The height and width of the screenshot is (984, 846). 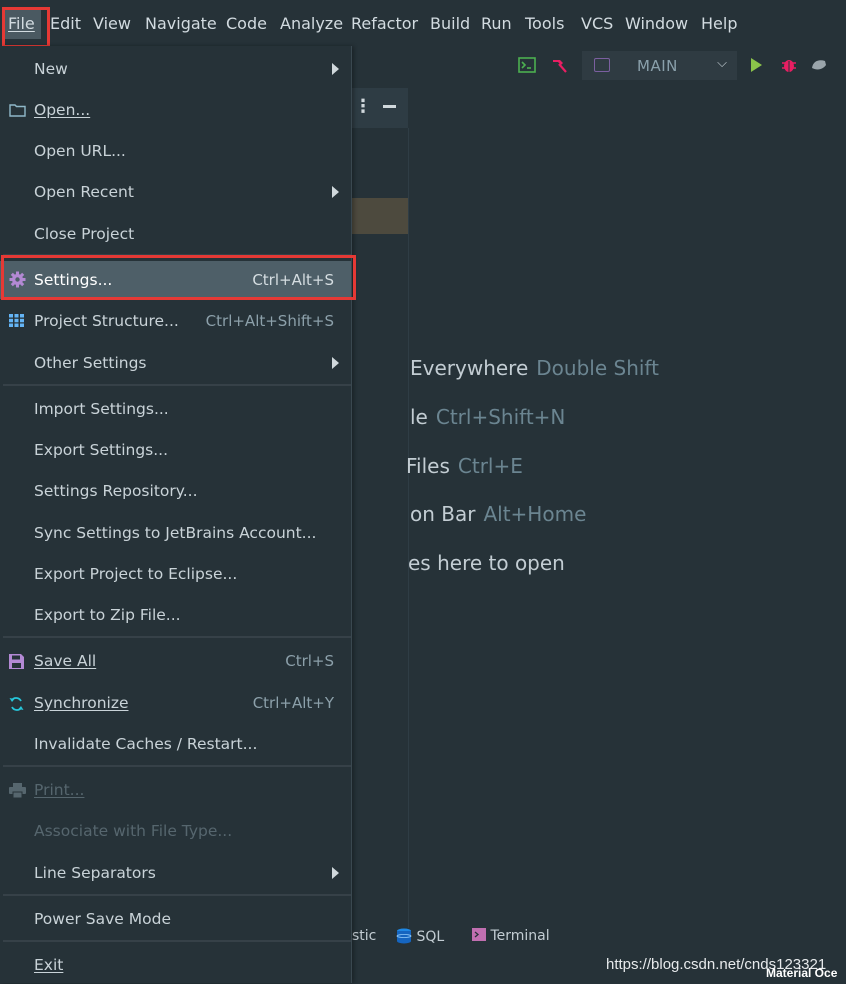 I want to click on menu-item-power-save-mode: Power Save Mode, so click(x=175, y=919).